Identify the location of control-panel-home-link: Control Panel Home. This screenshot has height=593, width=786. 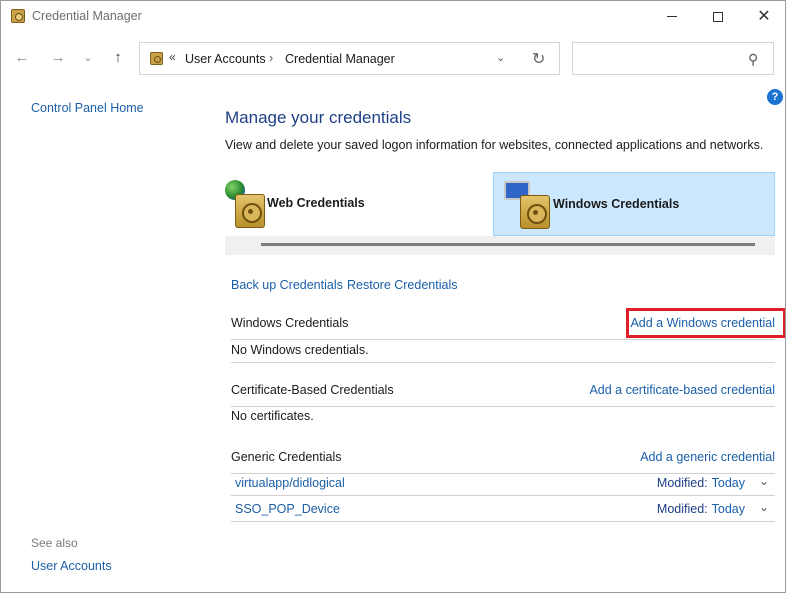
(87, 108).